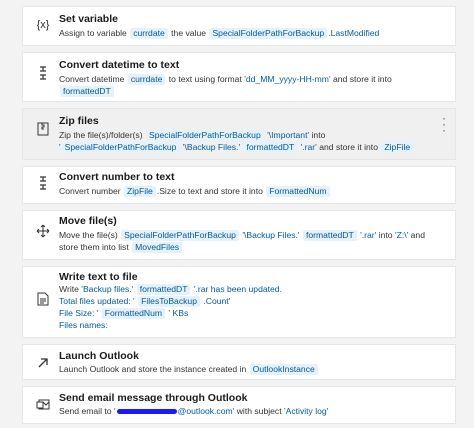  I want to click on variable-chip: MovedFiles, so click(157, 247).